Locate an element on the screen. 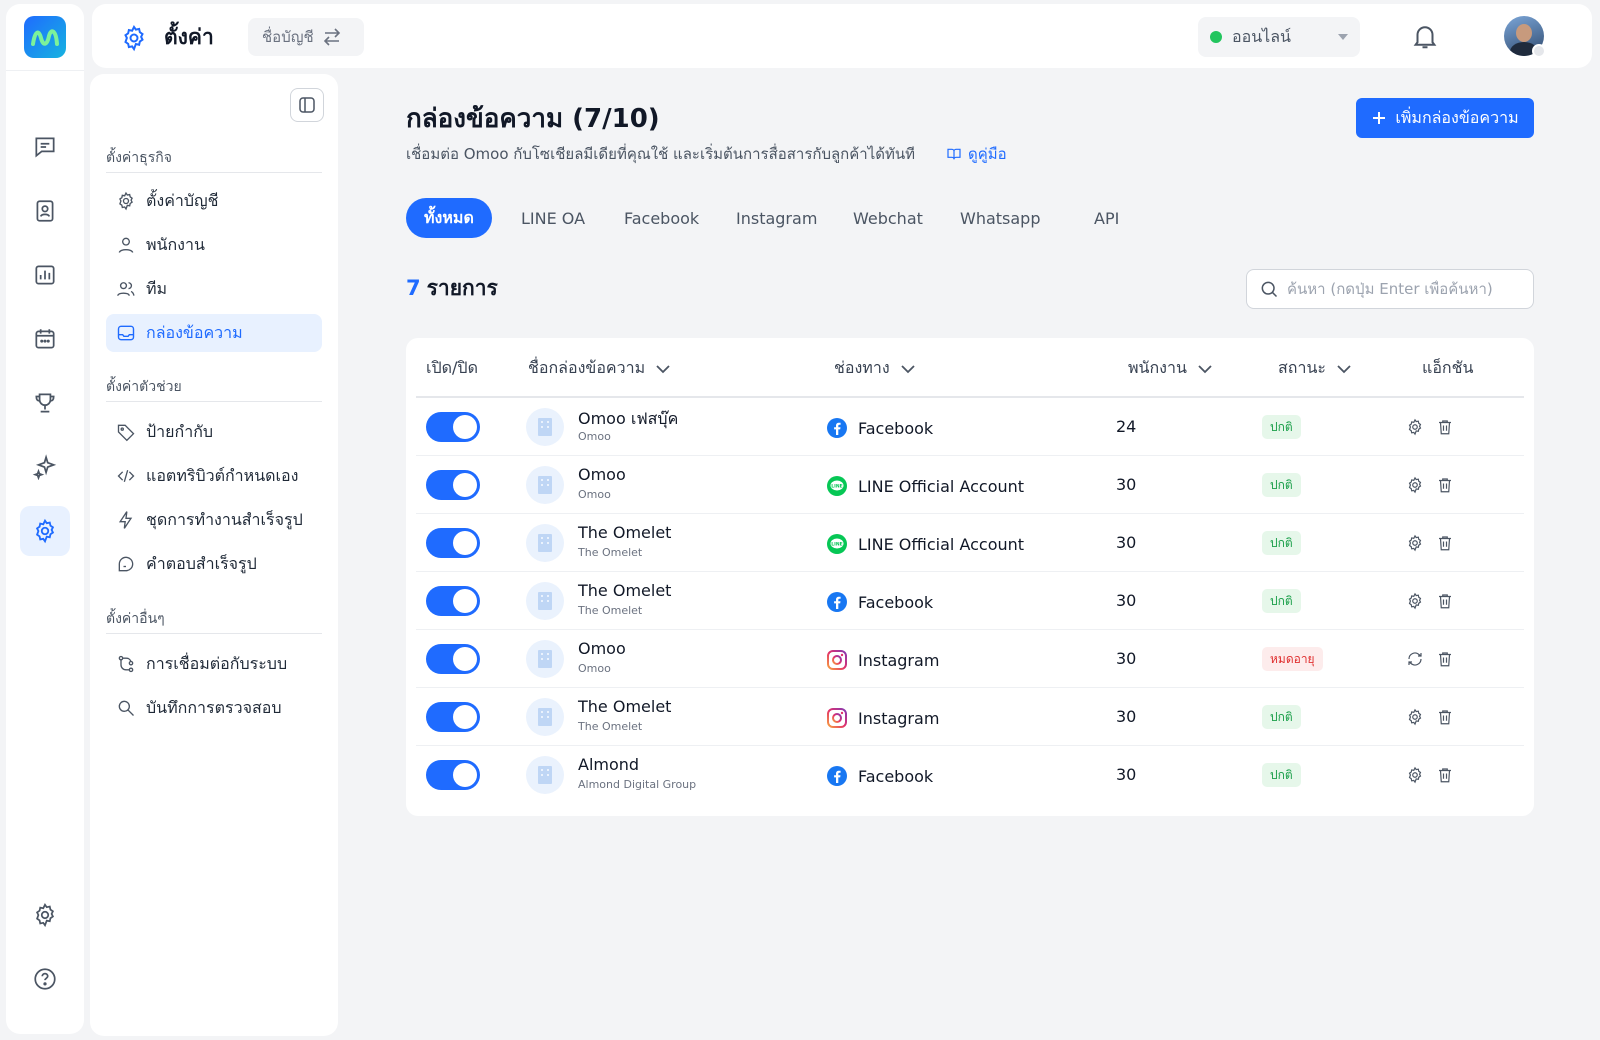 The image size is (1600, 1040). omoo-logo-icon is located at coordinates (45, 37).